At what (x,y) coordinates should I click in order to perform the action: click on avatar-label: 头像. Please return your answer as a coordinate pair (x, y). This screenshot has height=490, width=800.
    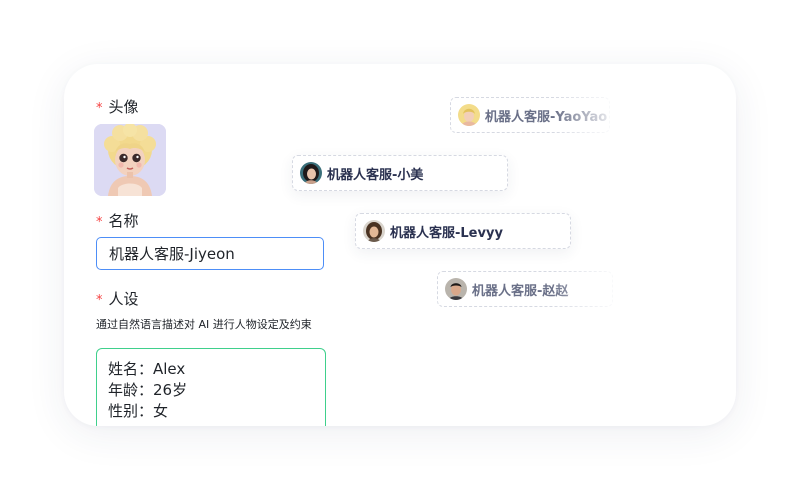
    Looking at the image, I should click on (123, 107).